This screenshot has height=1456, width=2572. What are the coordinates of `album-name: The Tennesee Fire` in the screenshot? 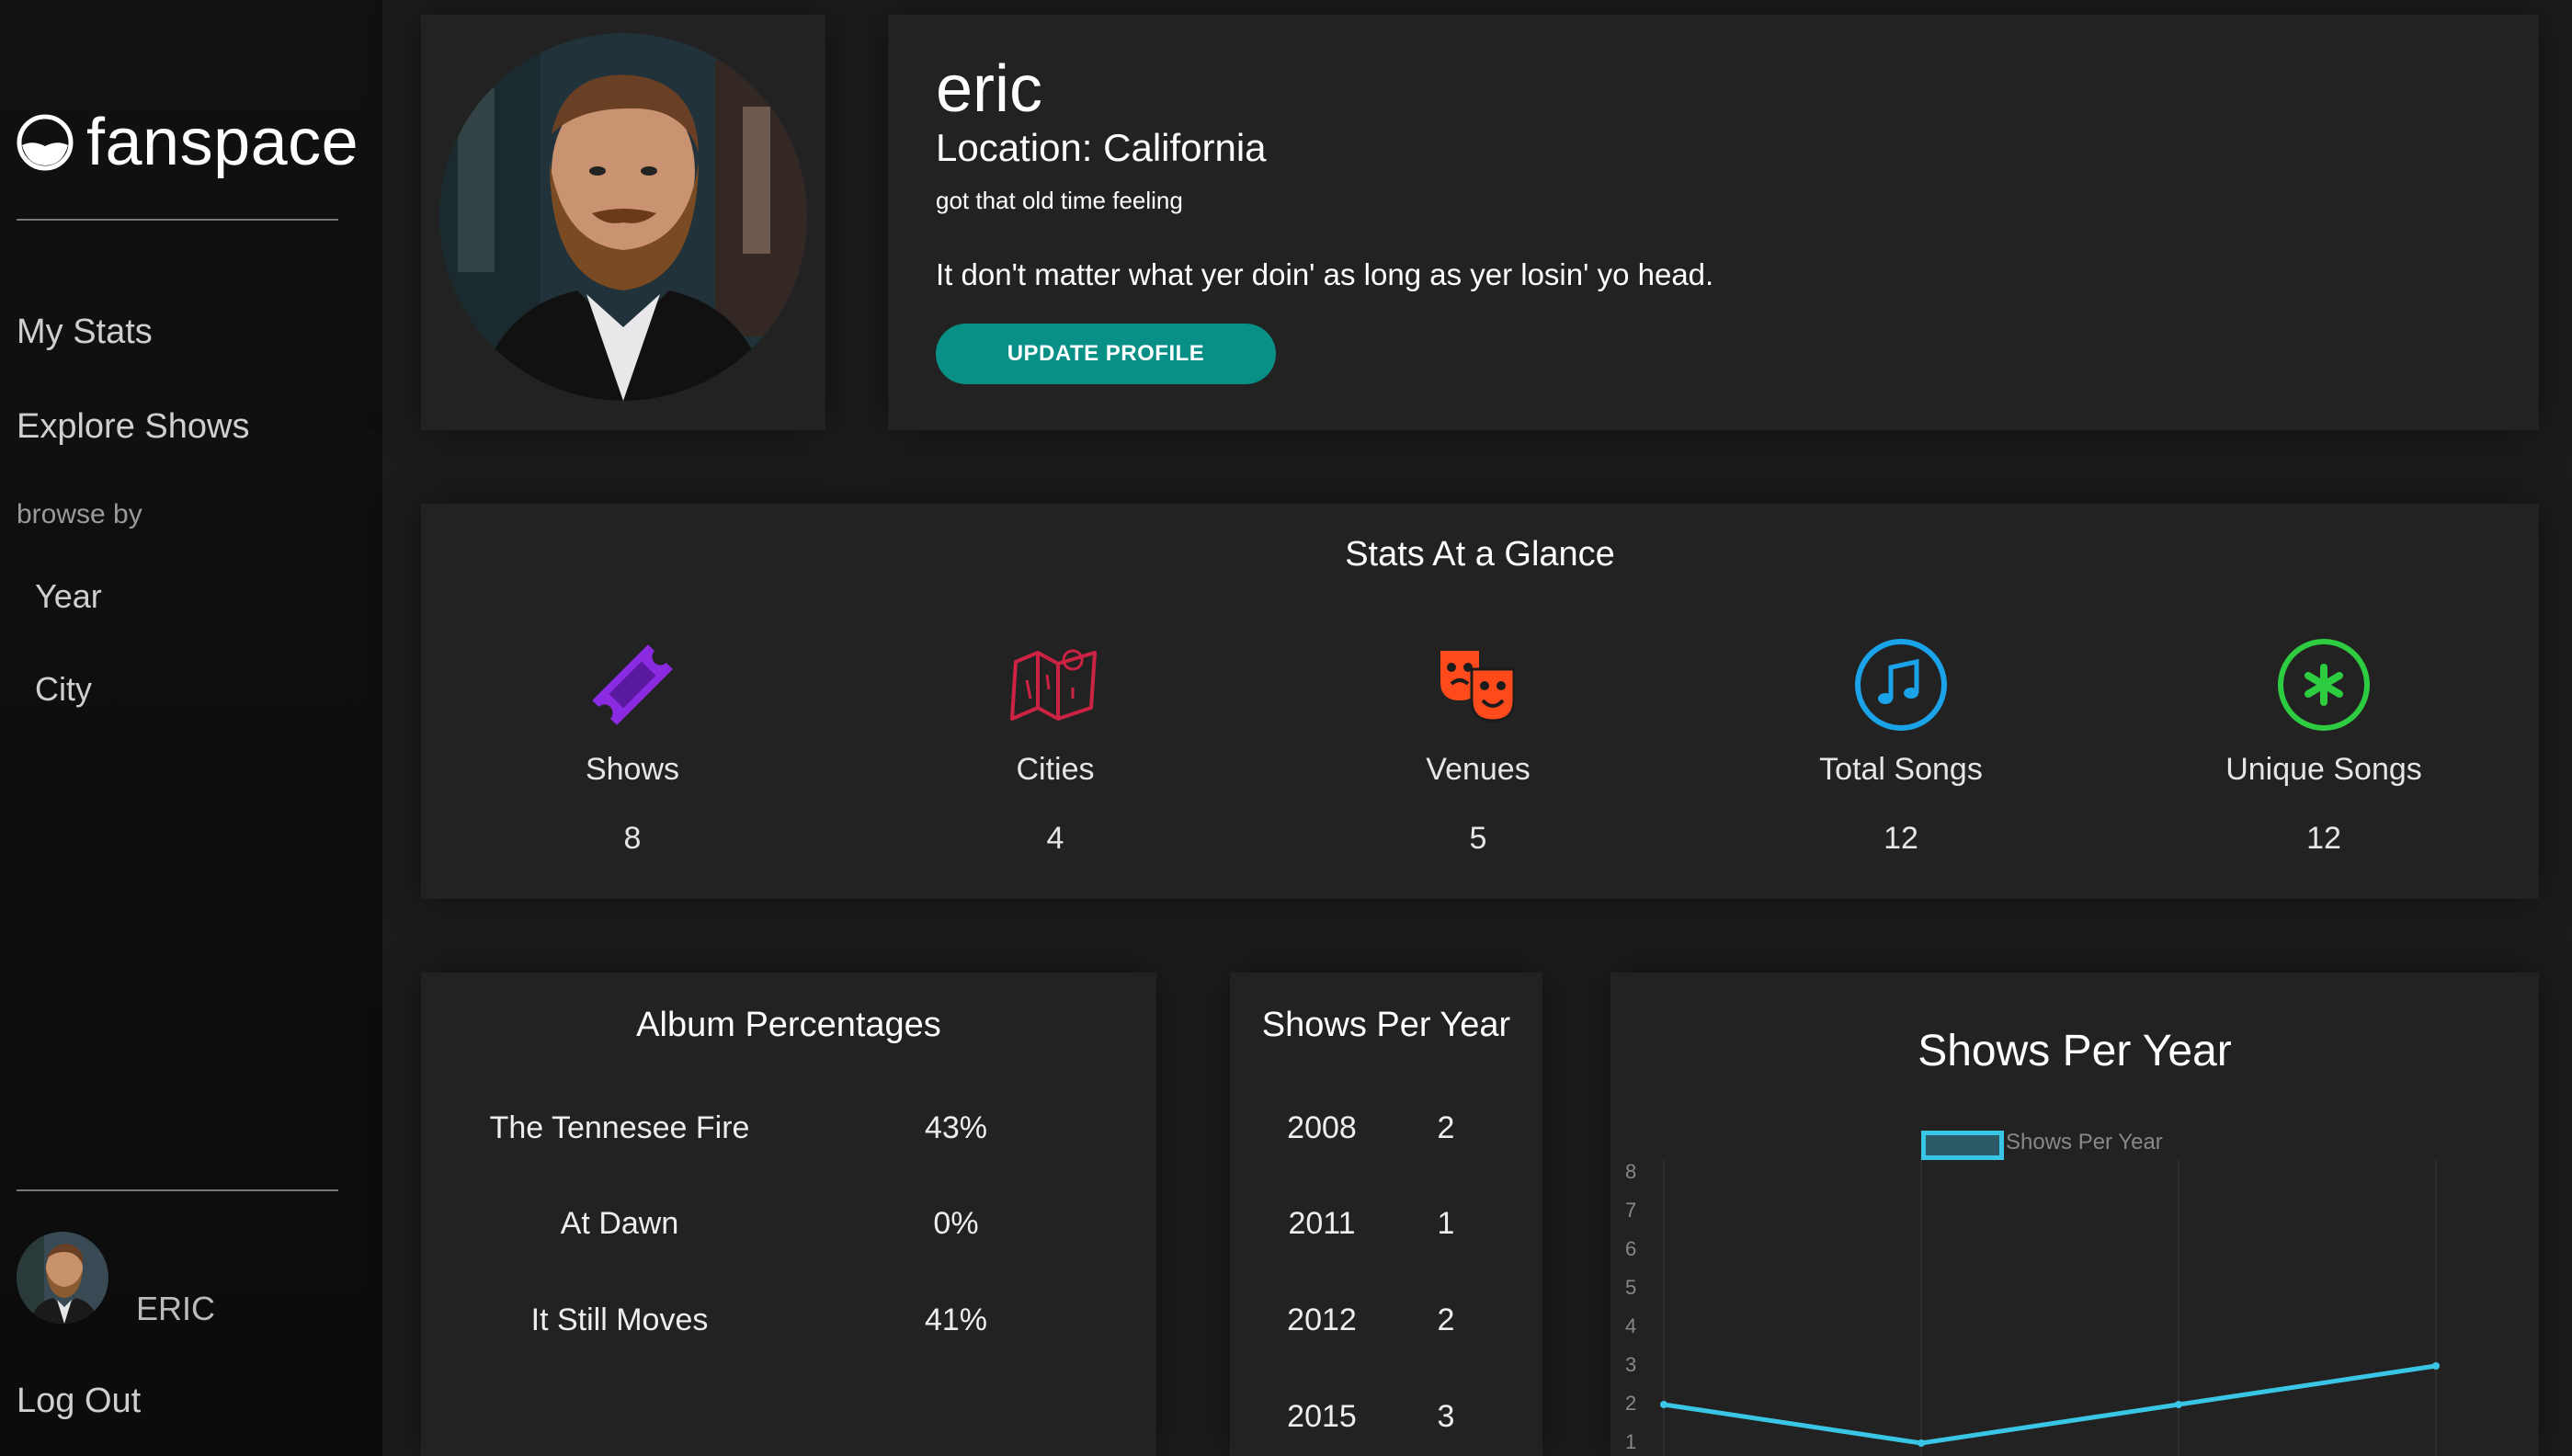 It's located at (619, 1127).